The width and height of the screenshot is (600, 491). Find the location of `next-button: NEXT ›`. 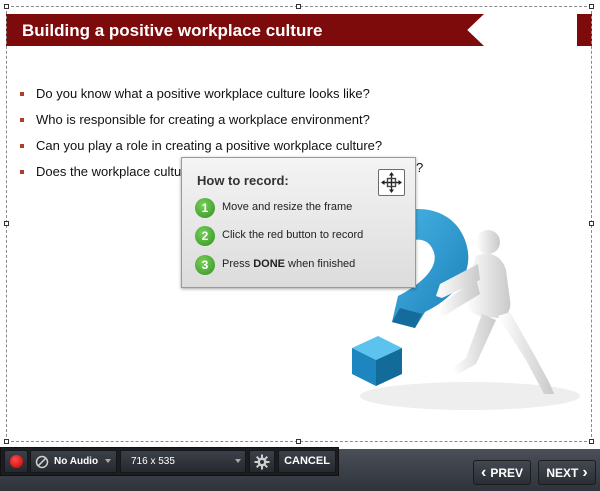

next-button: NEXT › is located at coordinates (567, 472).